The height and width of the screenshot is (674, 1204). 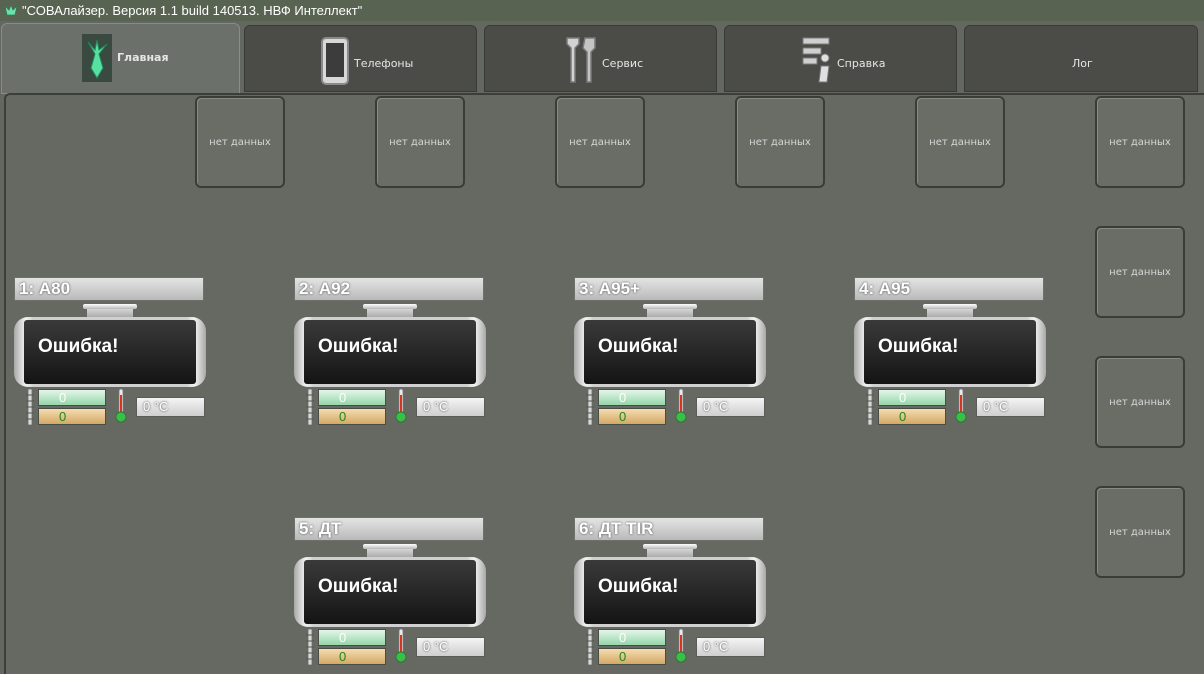 I want to click on nozzle-5: нет данных, so click(x=960, y=142).